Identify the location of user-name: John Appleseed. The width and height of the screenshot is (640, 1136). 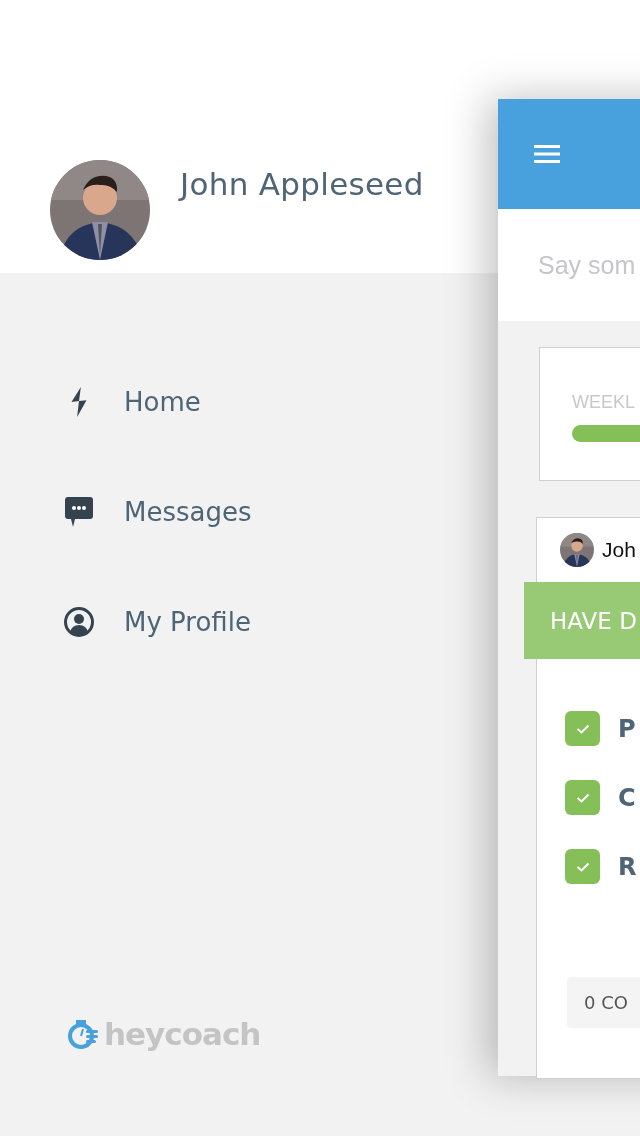
(302, 184).